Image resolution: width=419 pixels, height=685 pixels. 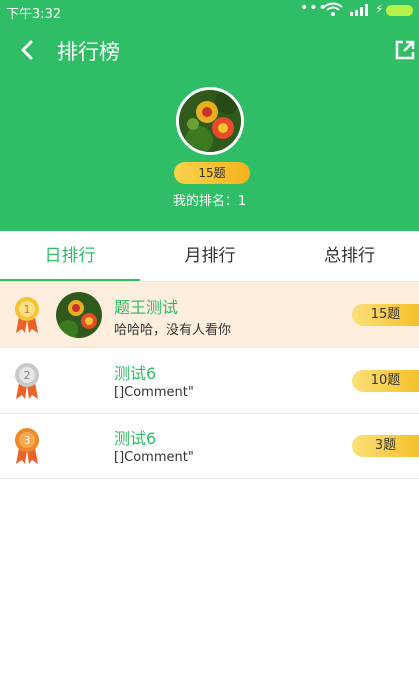 I want to click on tab-daily: 日排行, so click(x=70, y=256).